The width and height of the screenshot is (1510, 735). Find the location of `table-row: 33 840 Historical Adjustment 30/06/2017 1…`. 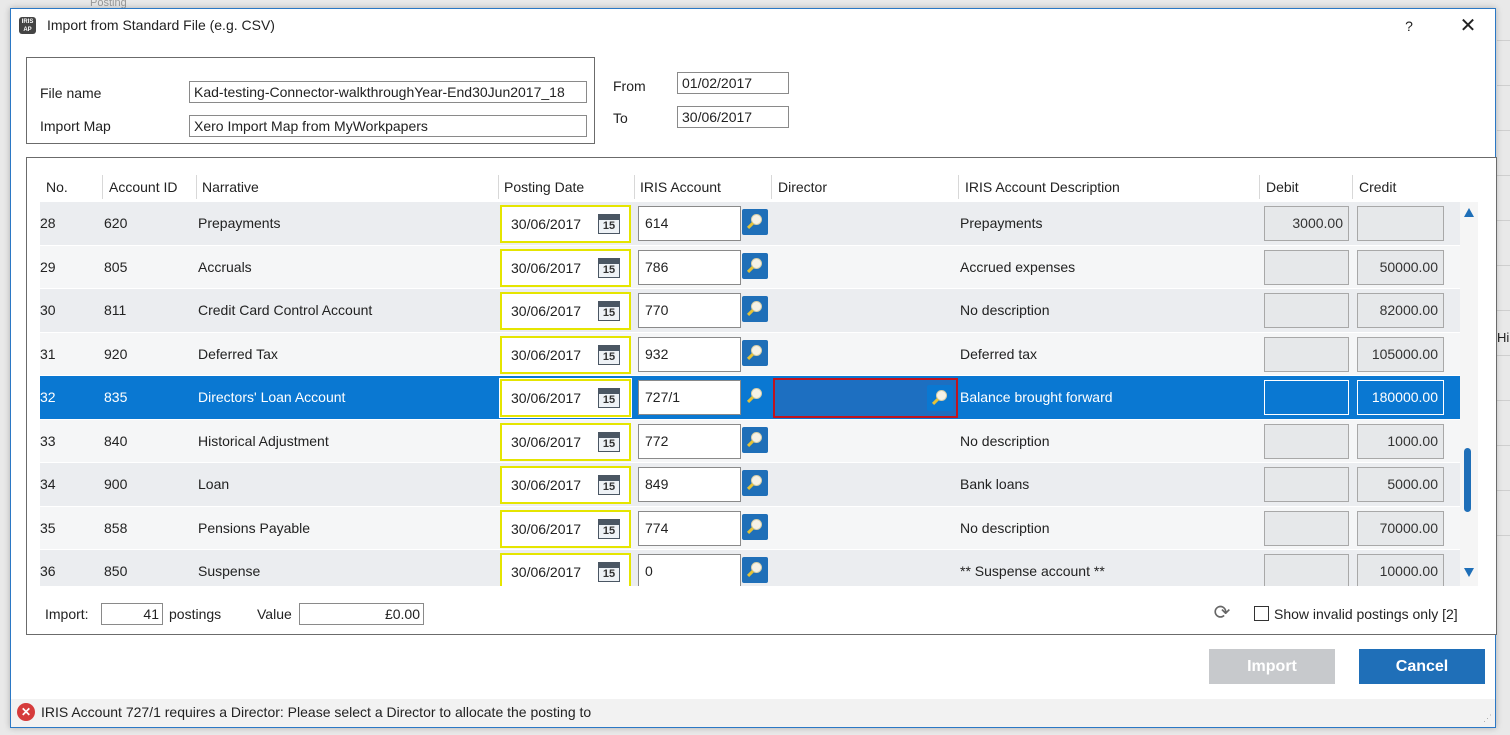

table-row: 33 840 Historical Adjustment 30/06/2017 1… is located at coordinates (750, 441).